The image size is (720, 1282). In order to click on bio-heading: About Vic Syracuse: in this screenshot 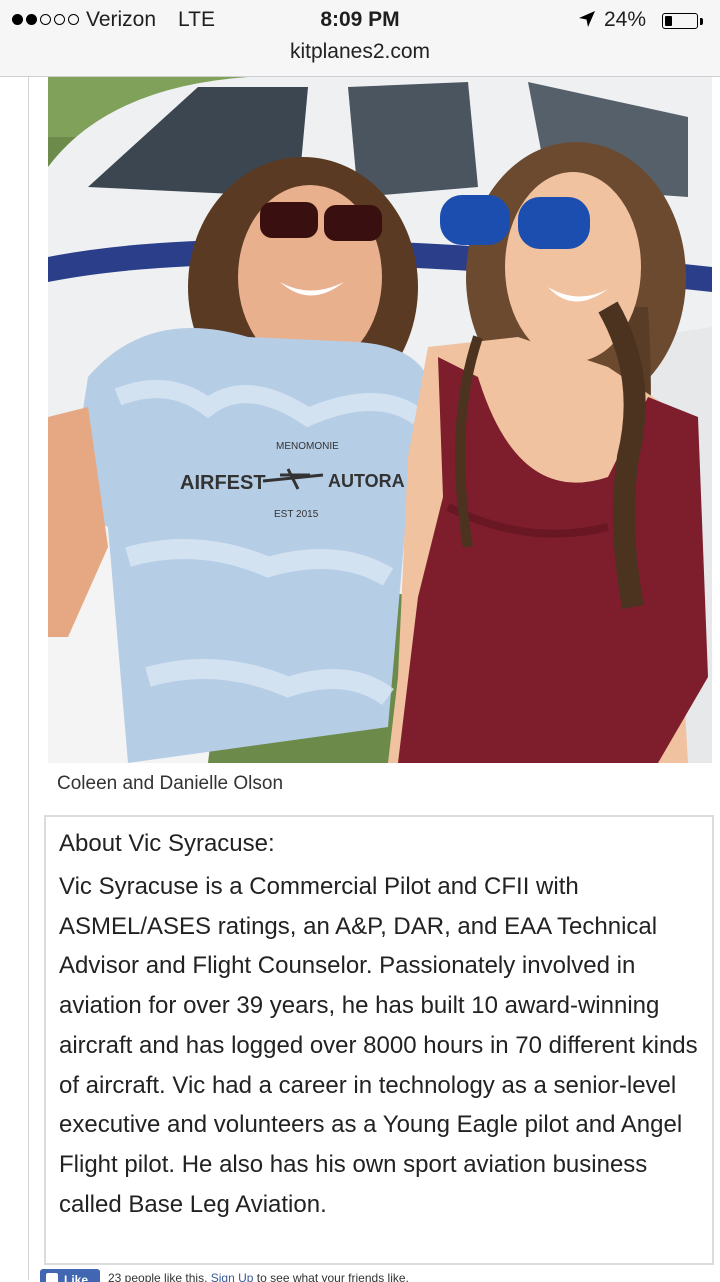, I will do `click(167, 843)`.